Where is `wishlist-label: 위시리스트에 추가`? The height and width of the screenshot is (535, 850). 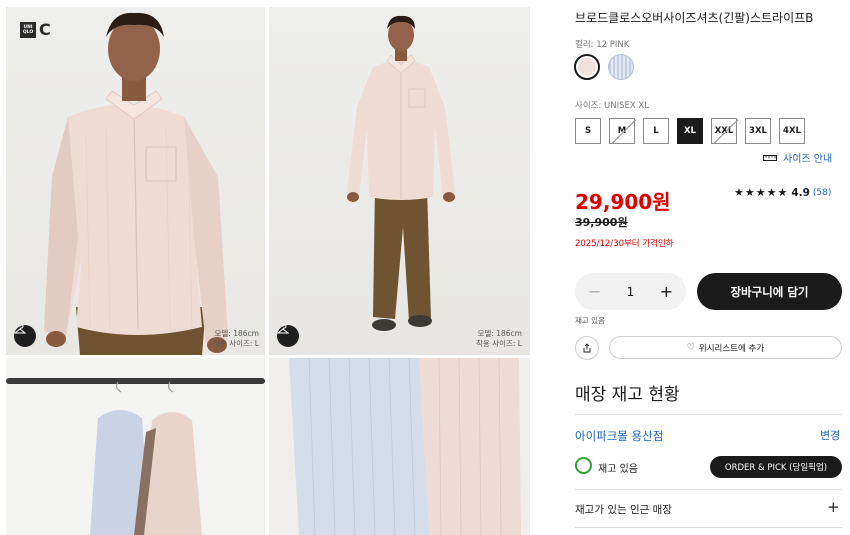
wishlist-label: 위시리스트에 추가 is located at coordinates (731, 348).